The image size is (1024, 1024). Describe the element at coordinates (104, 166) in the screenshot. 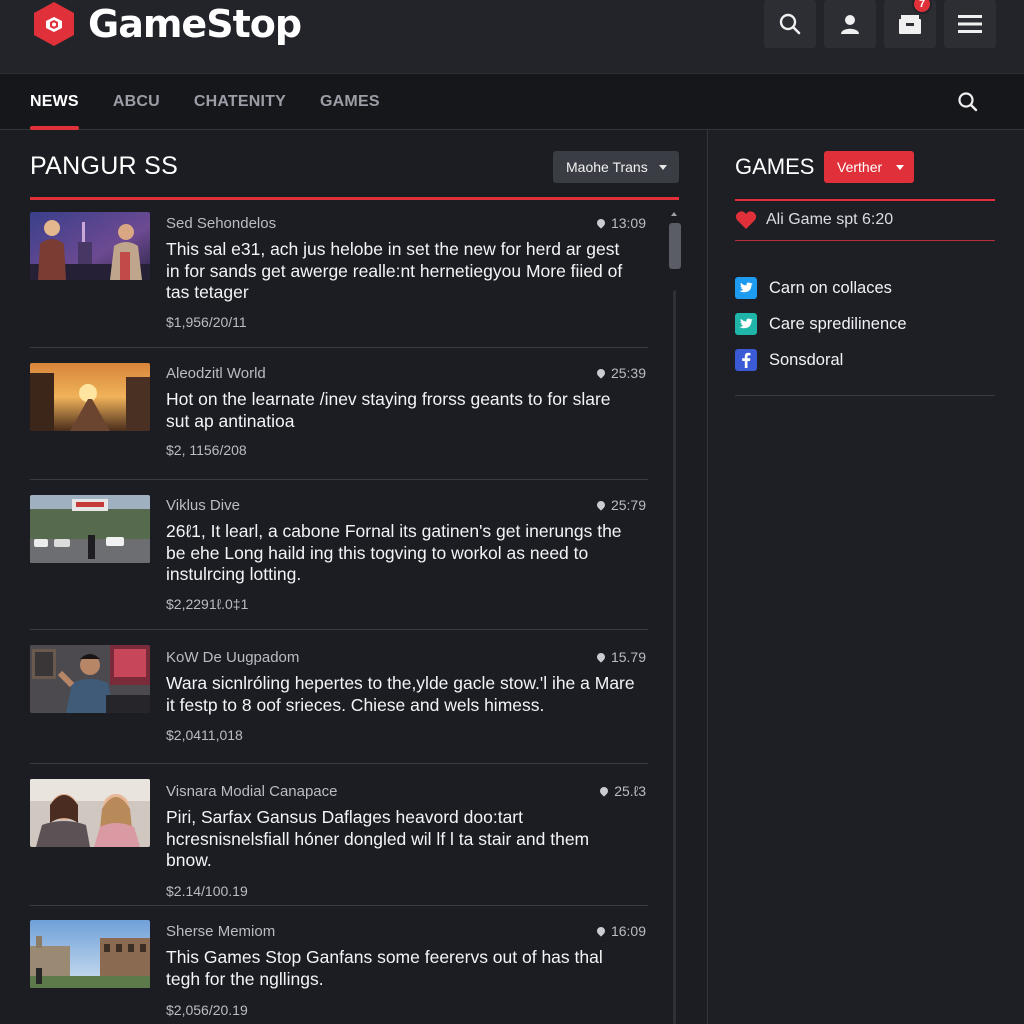

I see `section-title: PANGUR SS` at that location.